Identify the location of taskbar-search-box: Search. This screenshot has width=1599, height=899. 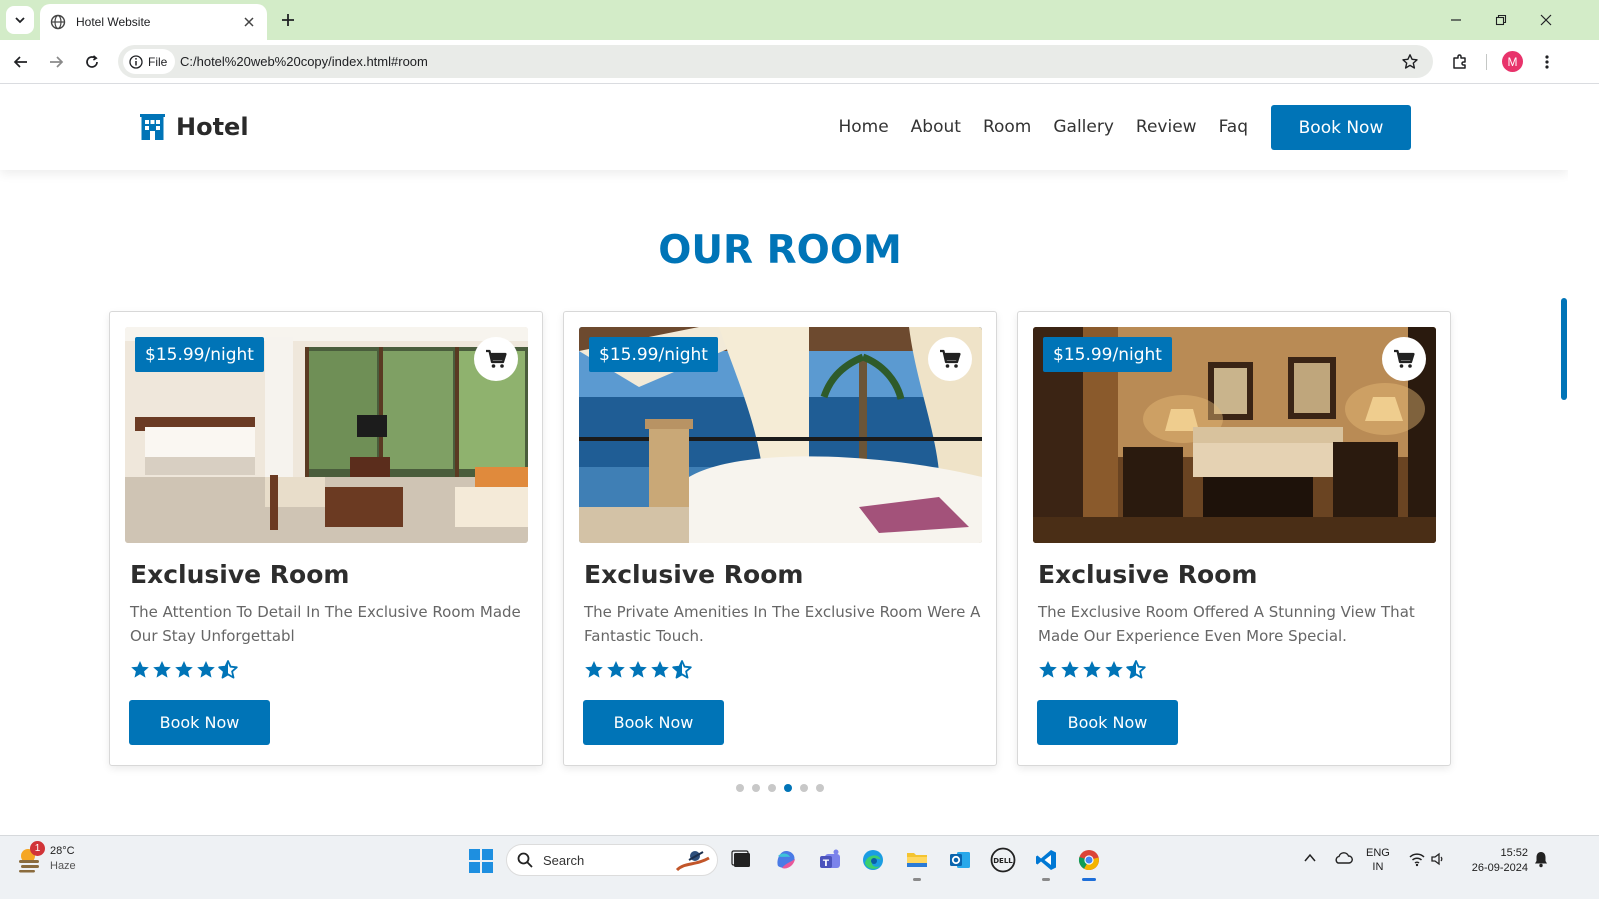
(612, 860).